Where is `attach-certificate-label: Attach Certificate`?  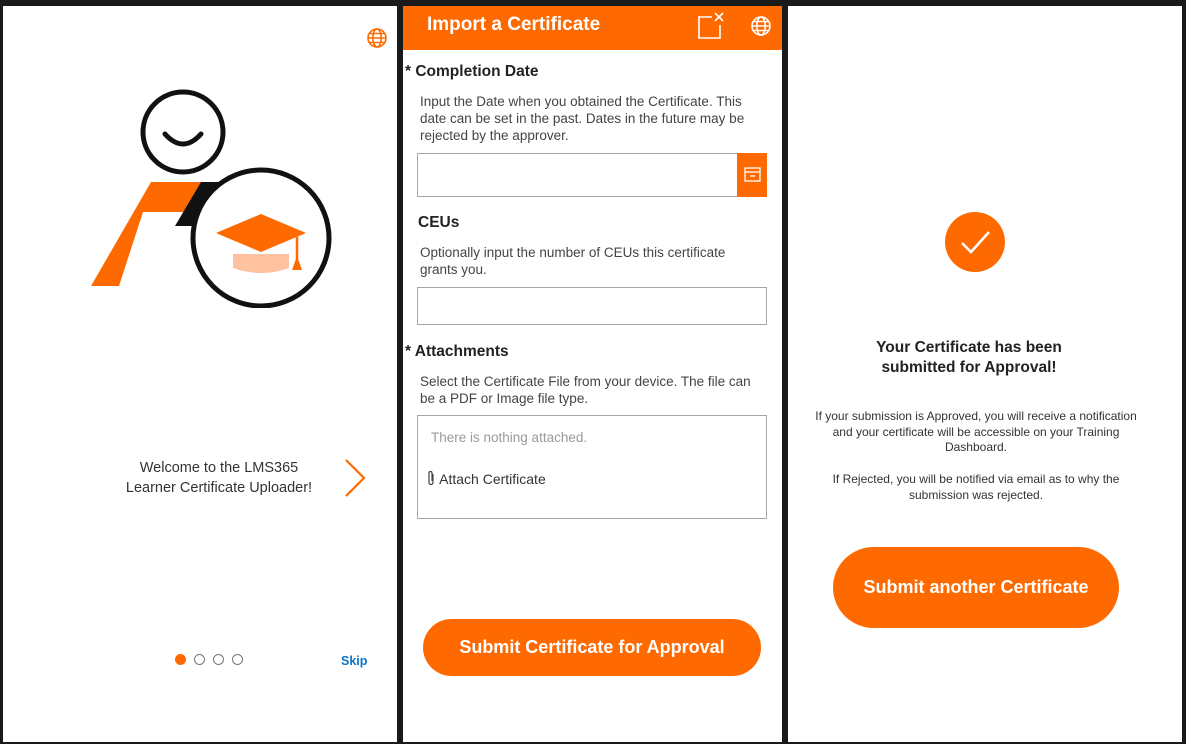
attach-certificate-label: Attach Certificate is located at coordinates (492, 479).